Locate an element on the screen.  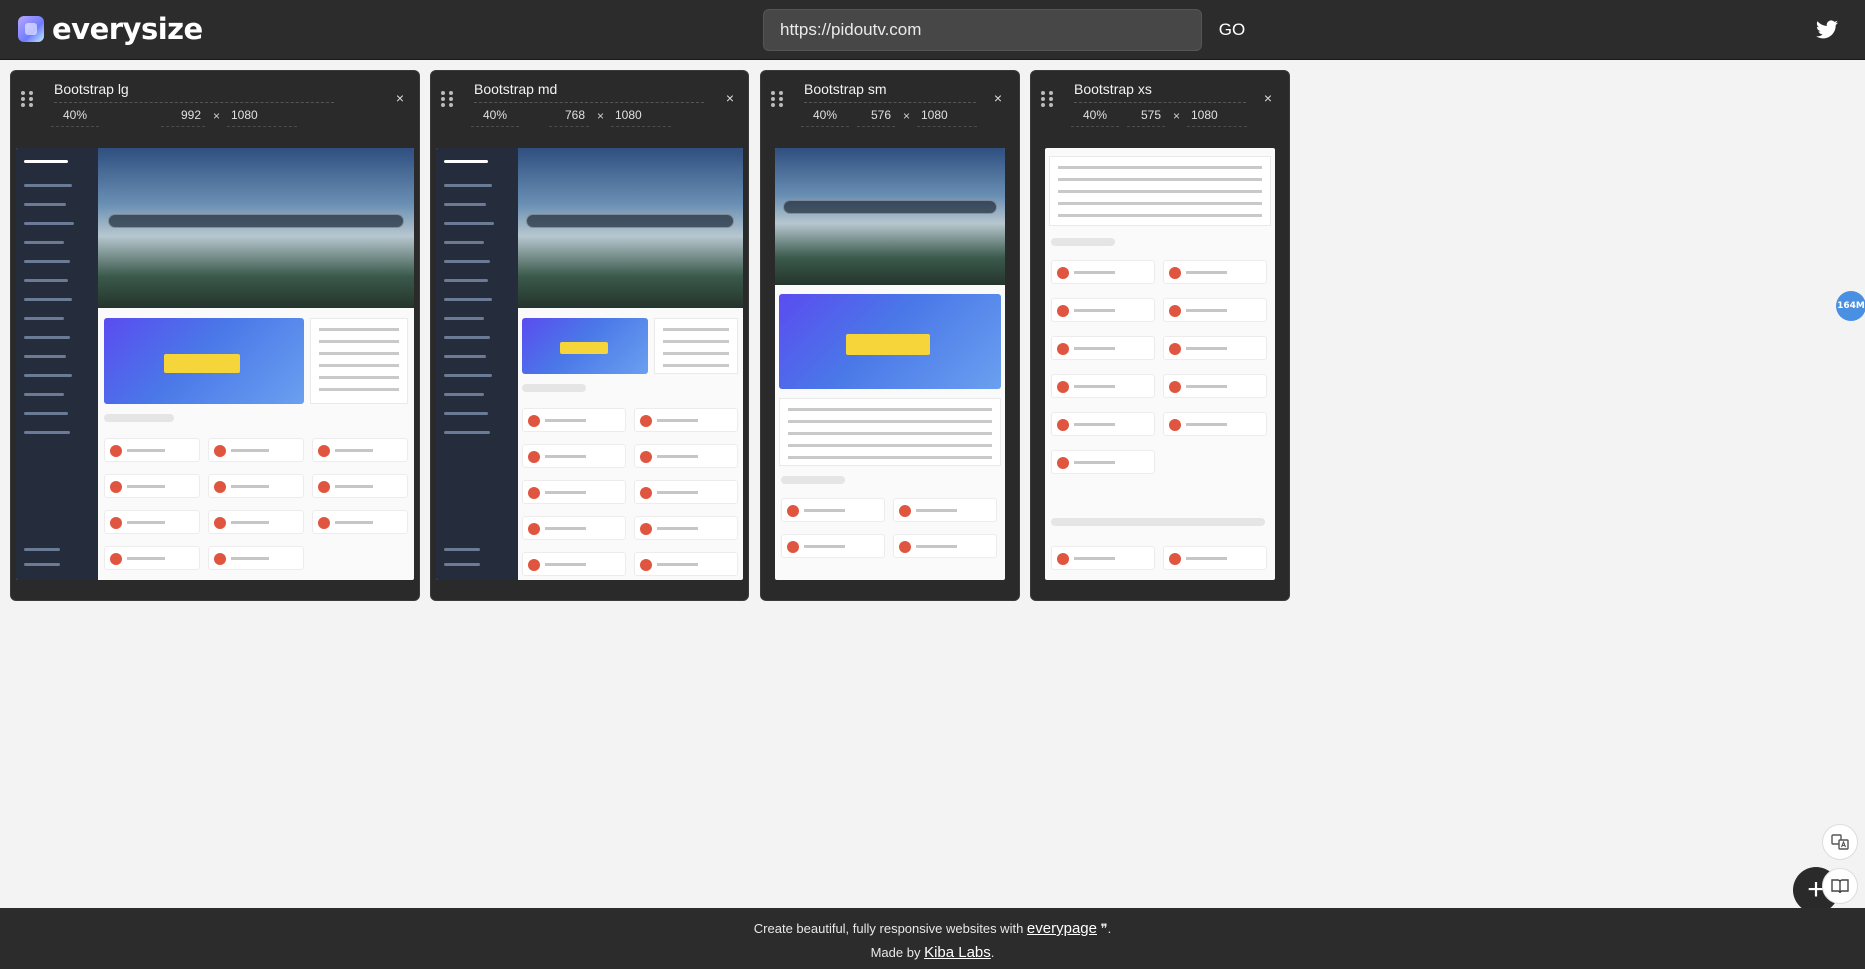
url-input is located at coordinates (982, 30).